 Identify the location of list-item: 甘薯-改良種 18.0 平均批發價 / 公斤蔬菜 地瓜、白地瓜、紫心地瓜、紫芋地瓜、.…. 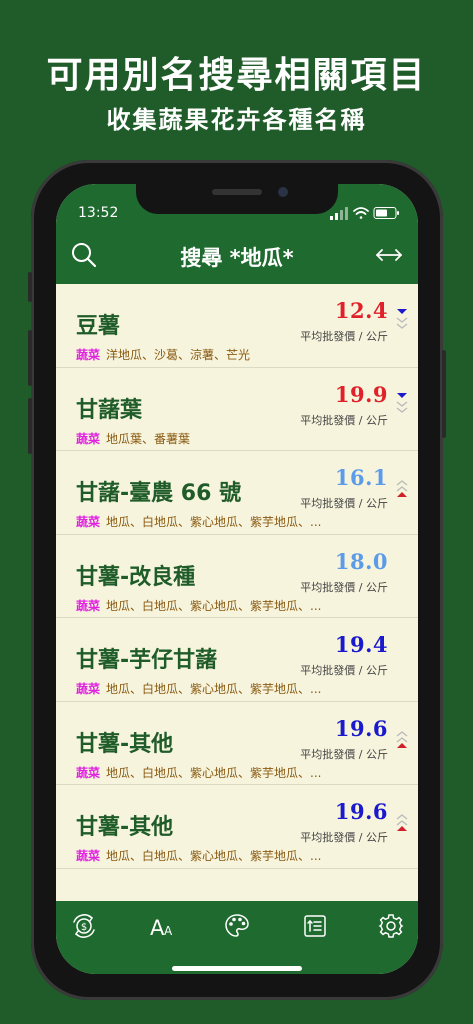
(237, 576).